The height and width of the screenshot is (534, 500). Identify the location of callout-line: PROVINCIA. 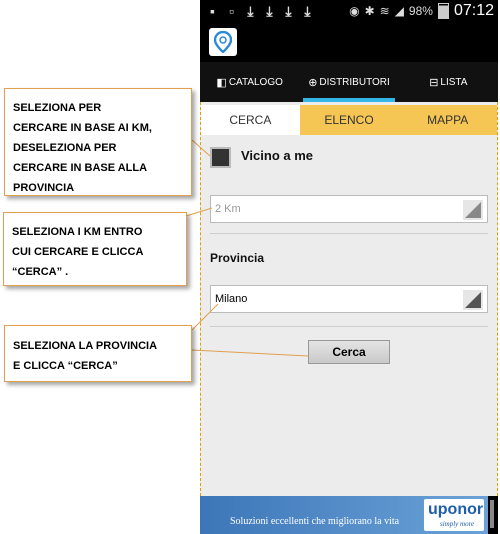
(44, 188).